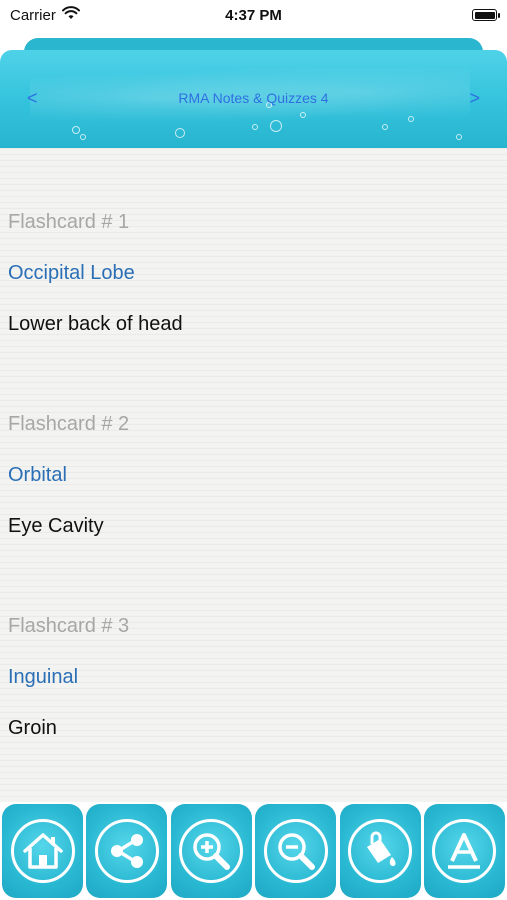 The image size is (507, 900). I want to click on flashcard-number: Flashcard # 3, so click(69, 626).